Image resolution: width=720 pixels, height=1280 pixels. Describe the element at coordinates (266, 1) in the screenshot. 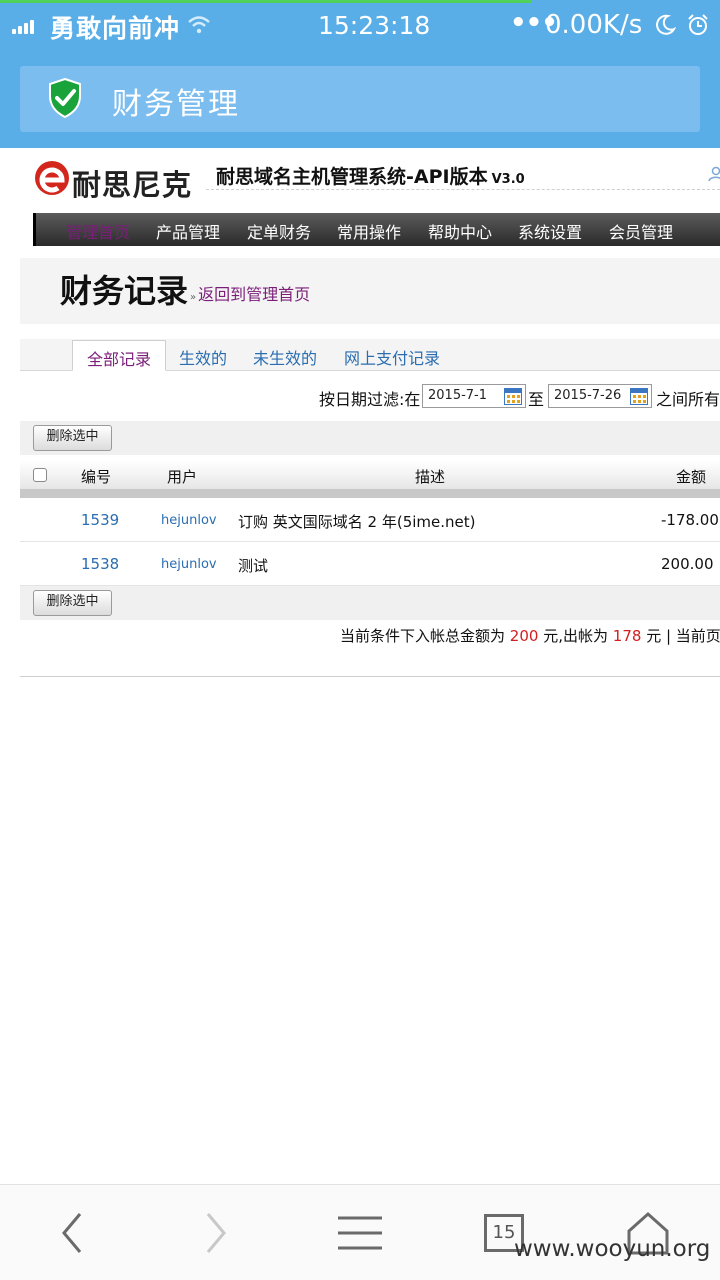

I see `page-load-progress` at that location.